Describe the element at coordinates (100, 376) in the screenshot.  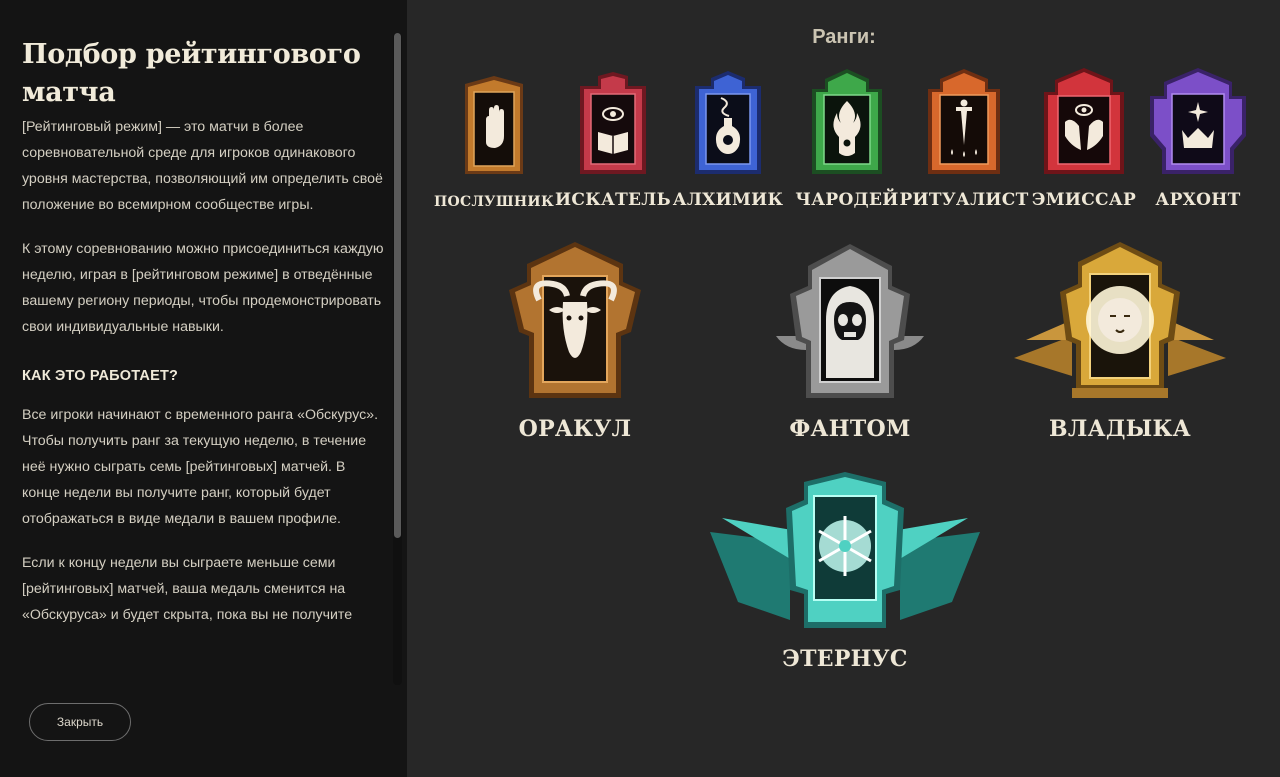
I see `how-it-works-heading: КАК ЭТО РАБОТАЕТ?` at that location.